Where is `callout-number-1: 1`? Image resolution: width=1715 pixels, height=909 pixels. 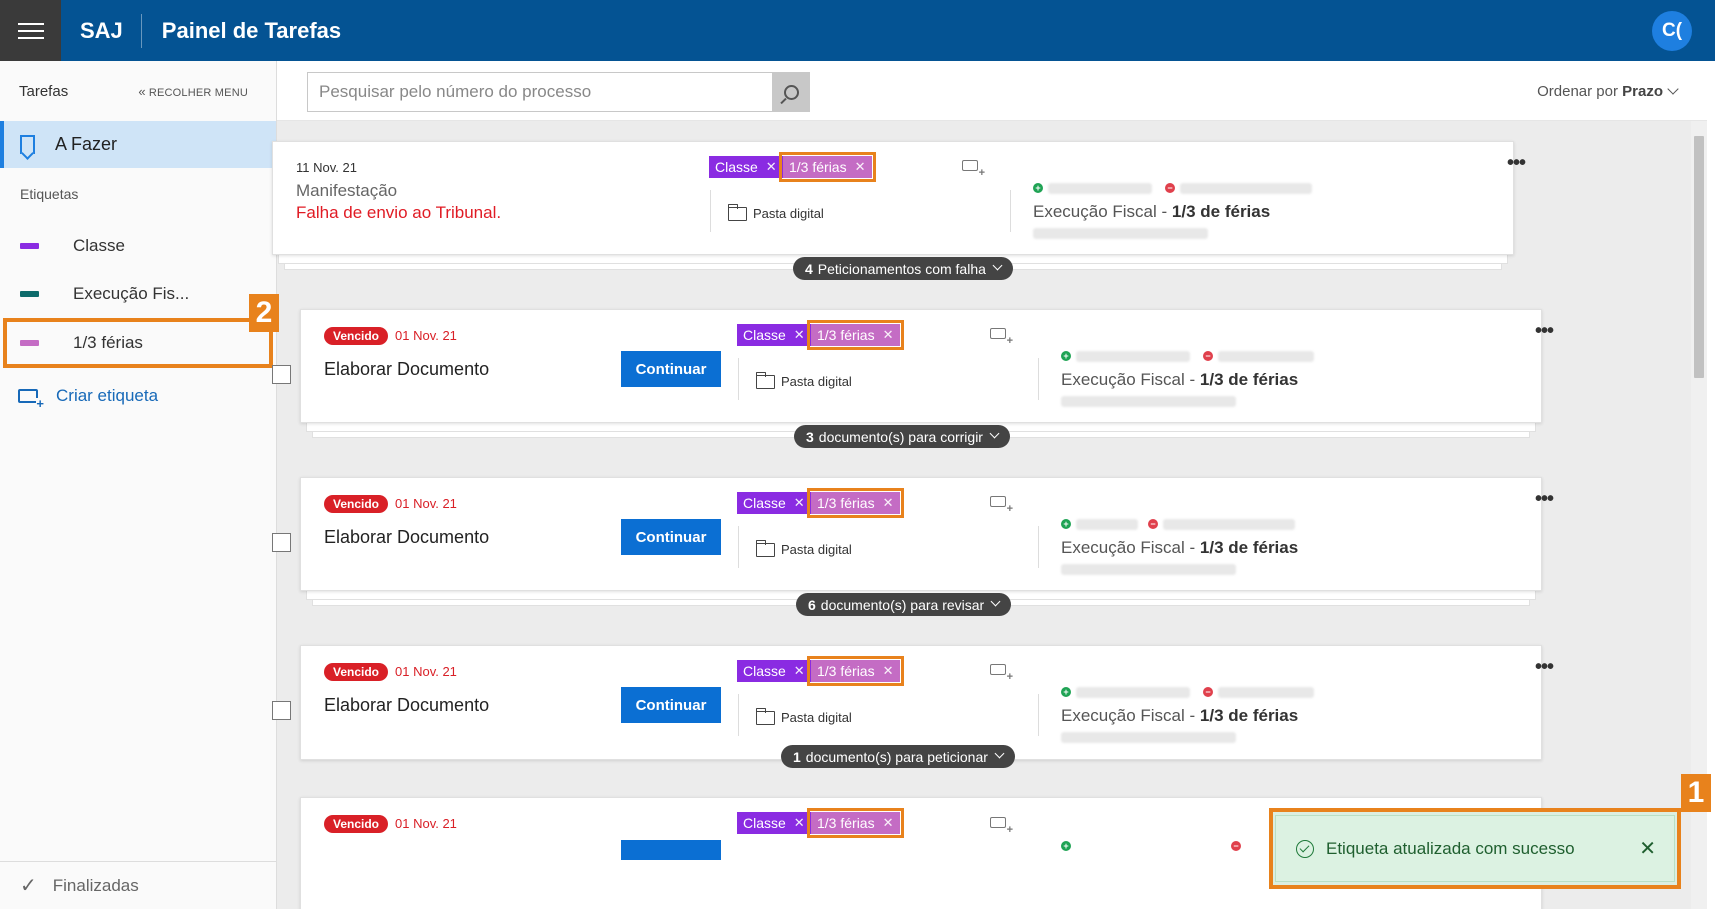 callout-number-1: 1 is located at coordinates (1696, 793).